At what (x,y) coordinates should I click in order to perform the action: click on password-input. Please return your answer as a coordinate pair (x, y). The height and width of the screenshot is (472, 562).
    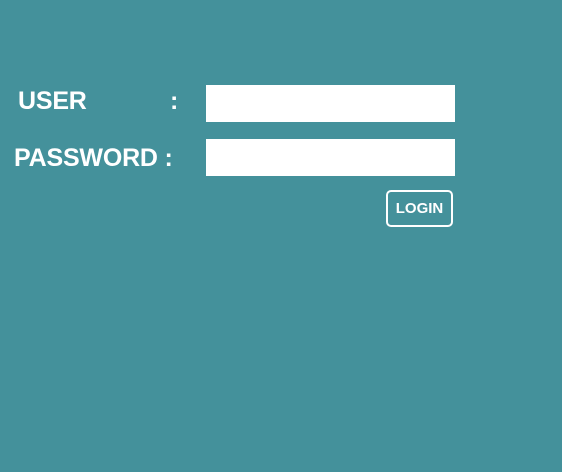
    Looking at the image, I should click on (330, 157).